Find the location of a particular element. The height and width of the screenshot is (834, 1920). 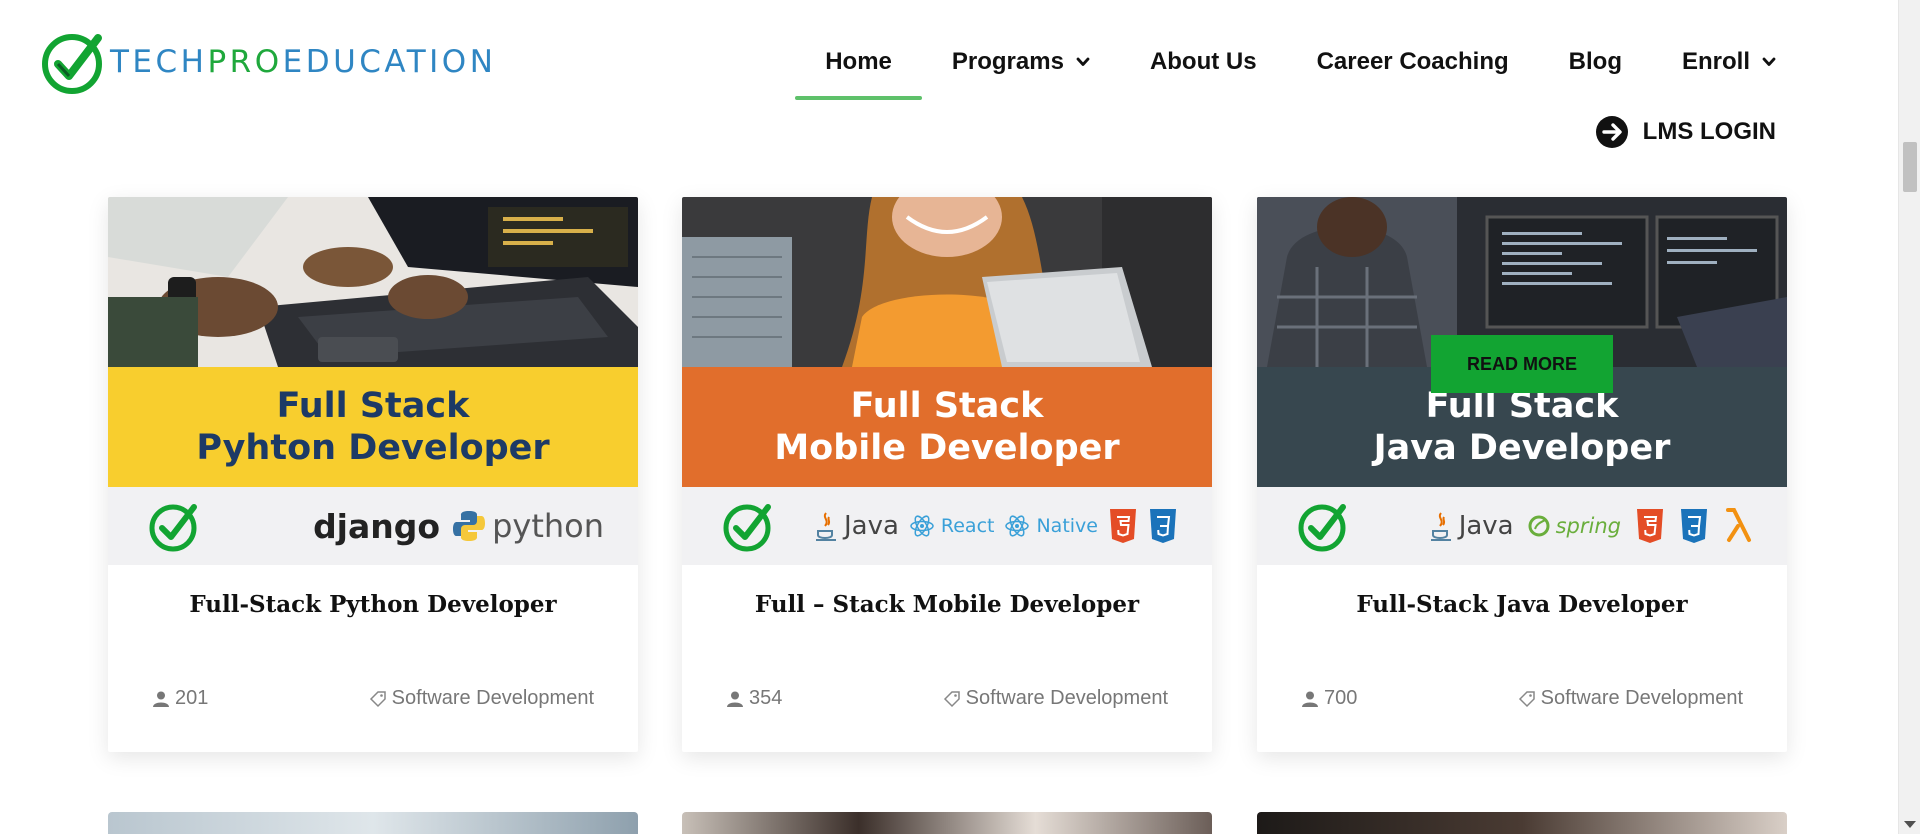

scrollbar-thumb is located at coordinates (1910, 167).